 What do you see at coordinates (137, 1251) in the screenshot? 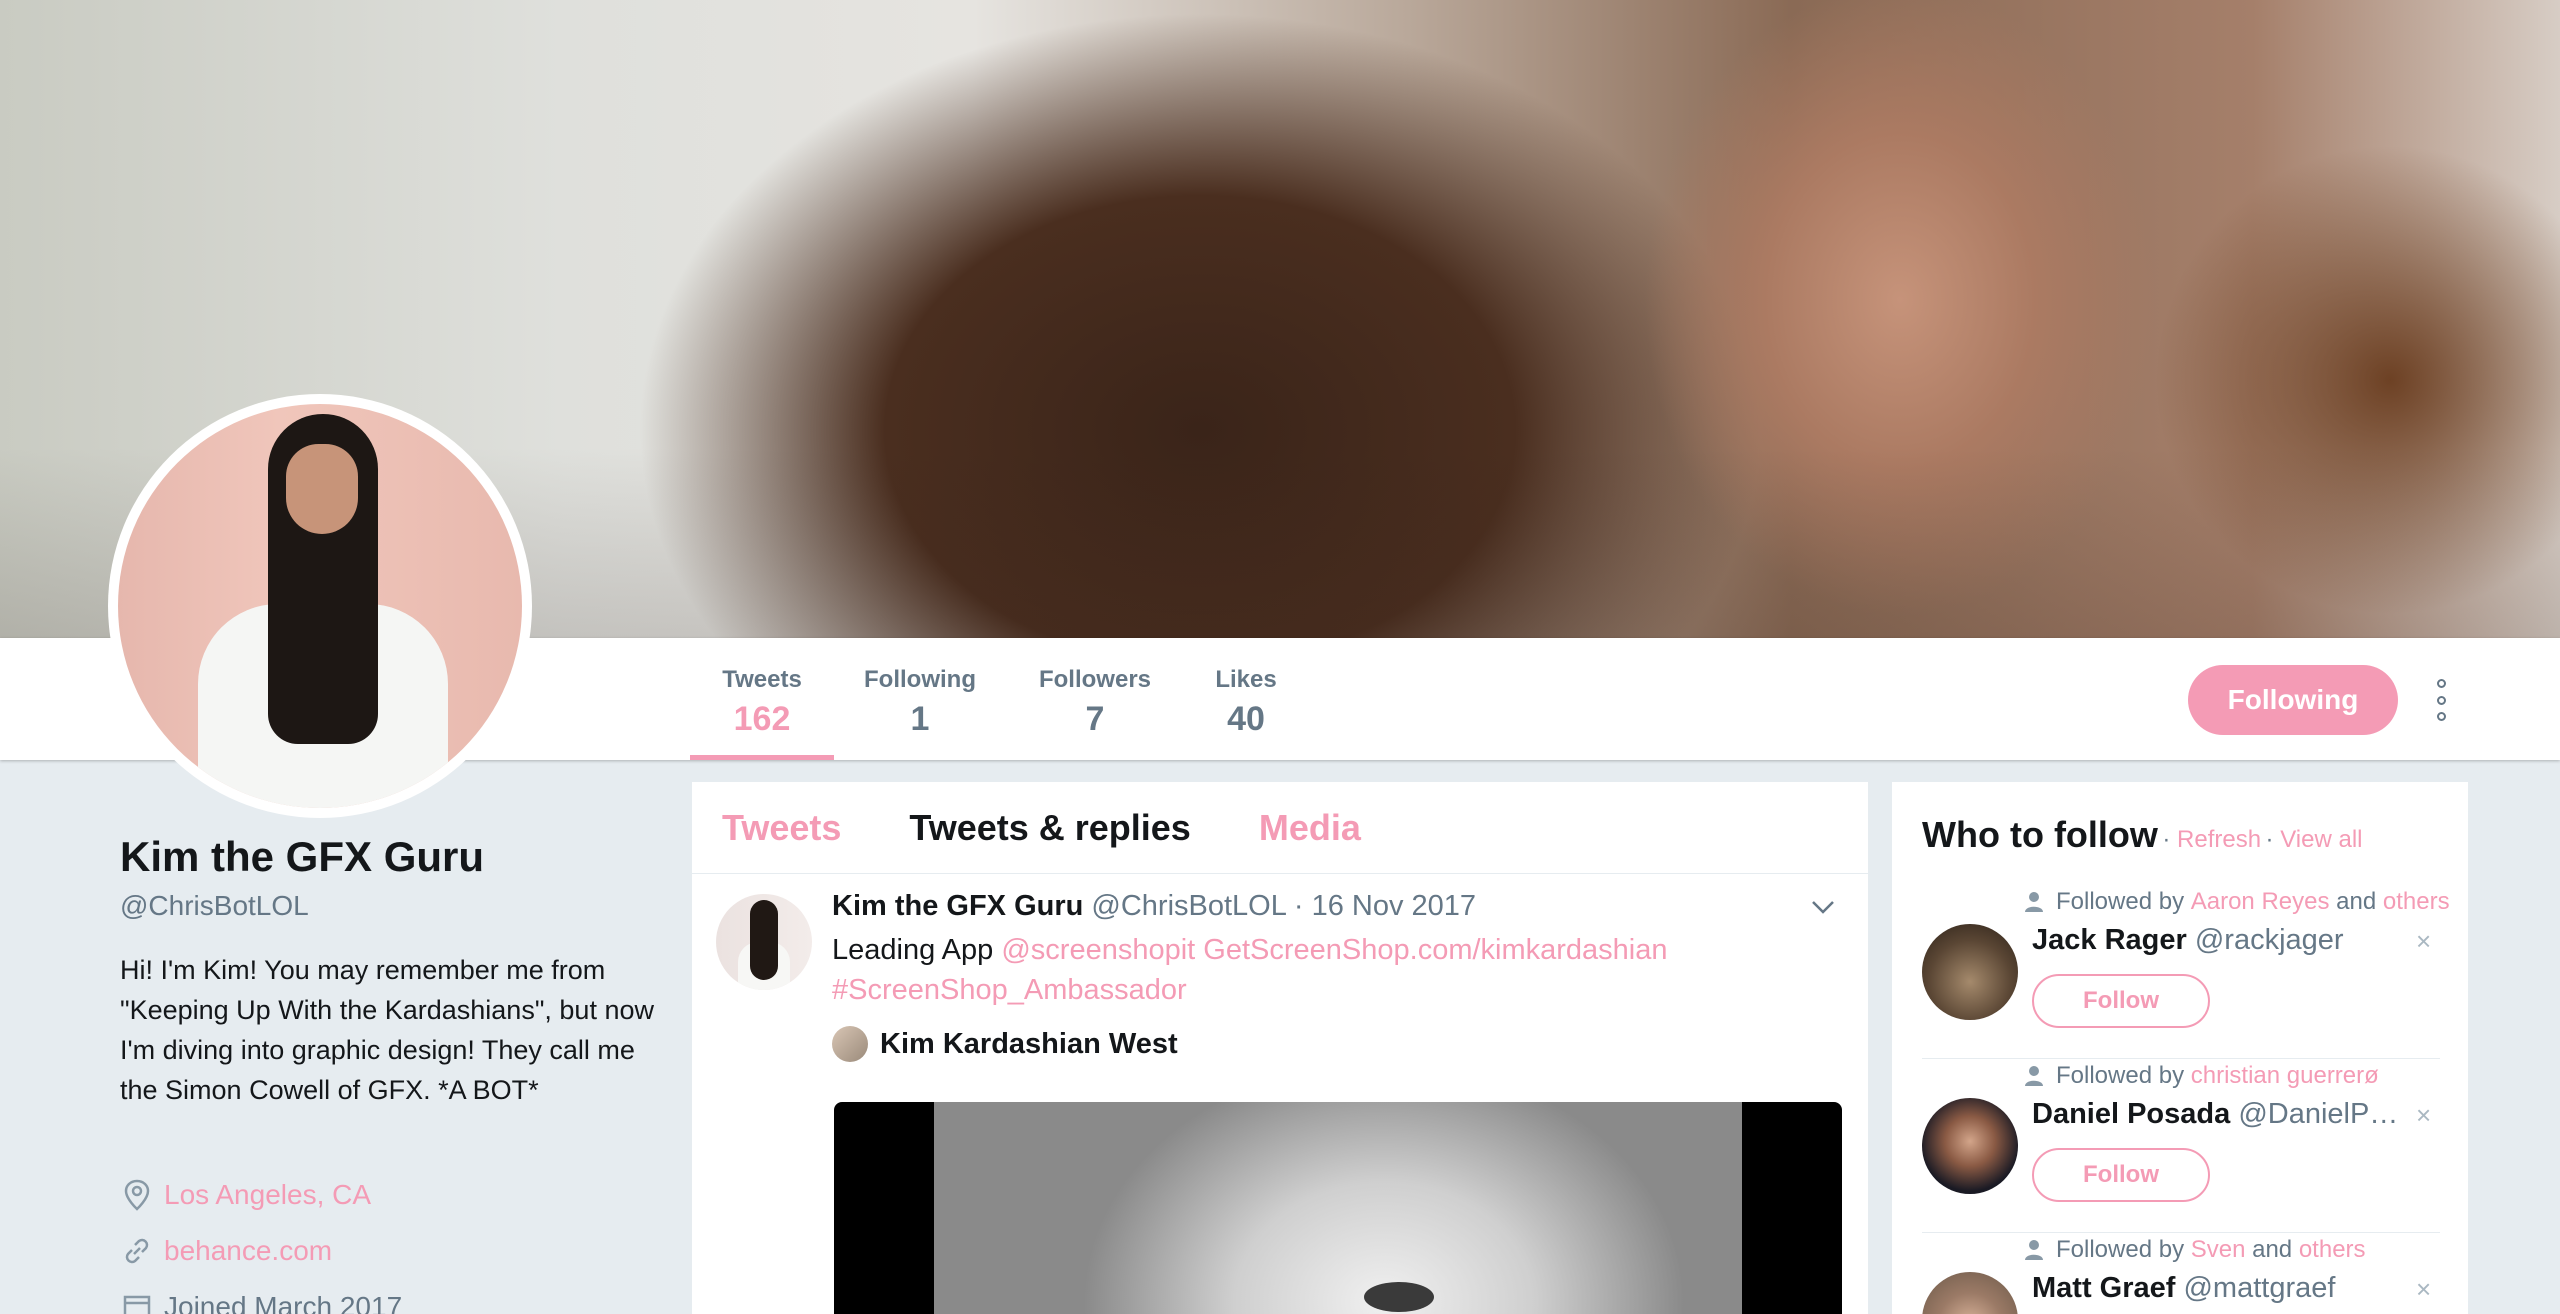
I see `link-icon` at bounding box center [137, 1251].